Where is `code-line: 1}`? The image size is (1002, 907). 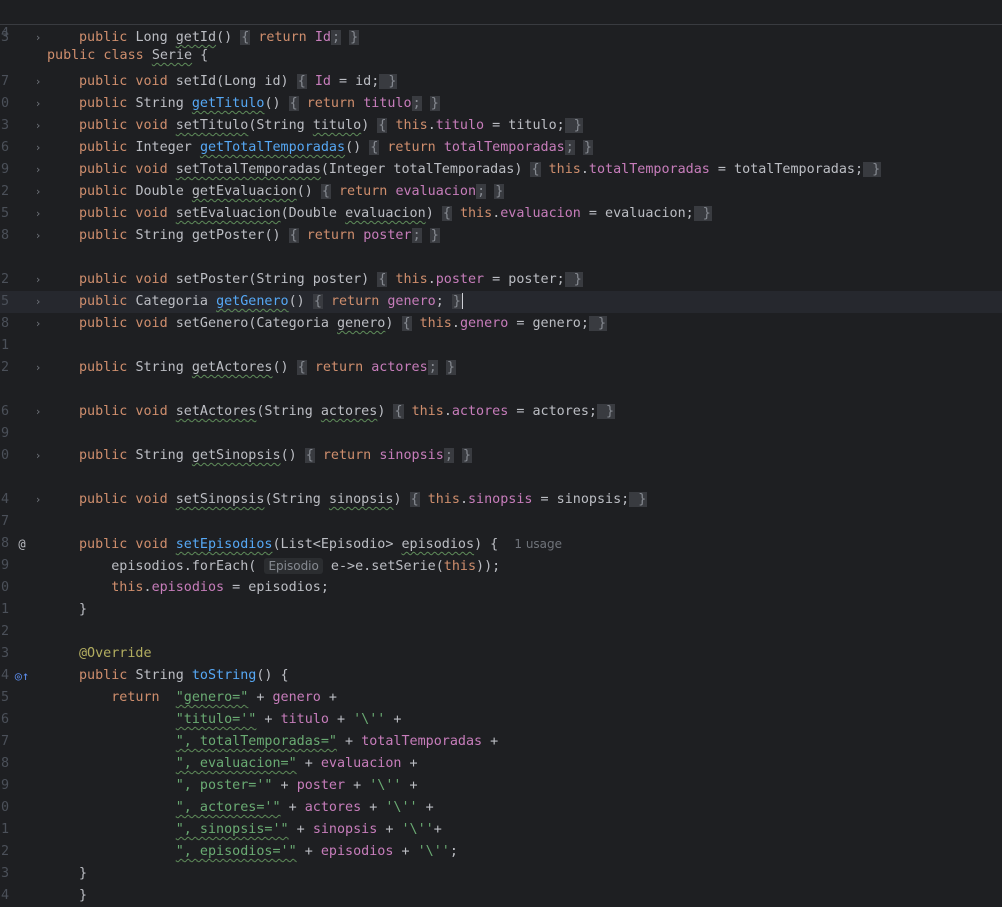
code-line: 1} is located at coordinates (501, 610).